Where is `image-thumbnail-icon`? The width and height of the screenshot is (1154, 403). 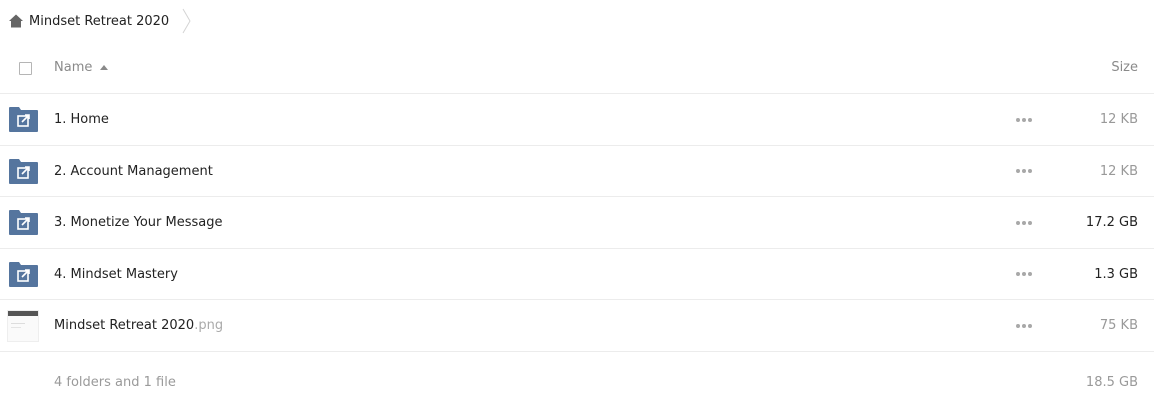
image-thumbnail-icon is located at coordinates (23, 326).